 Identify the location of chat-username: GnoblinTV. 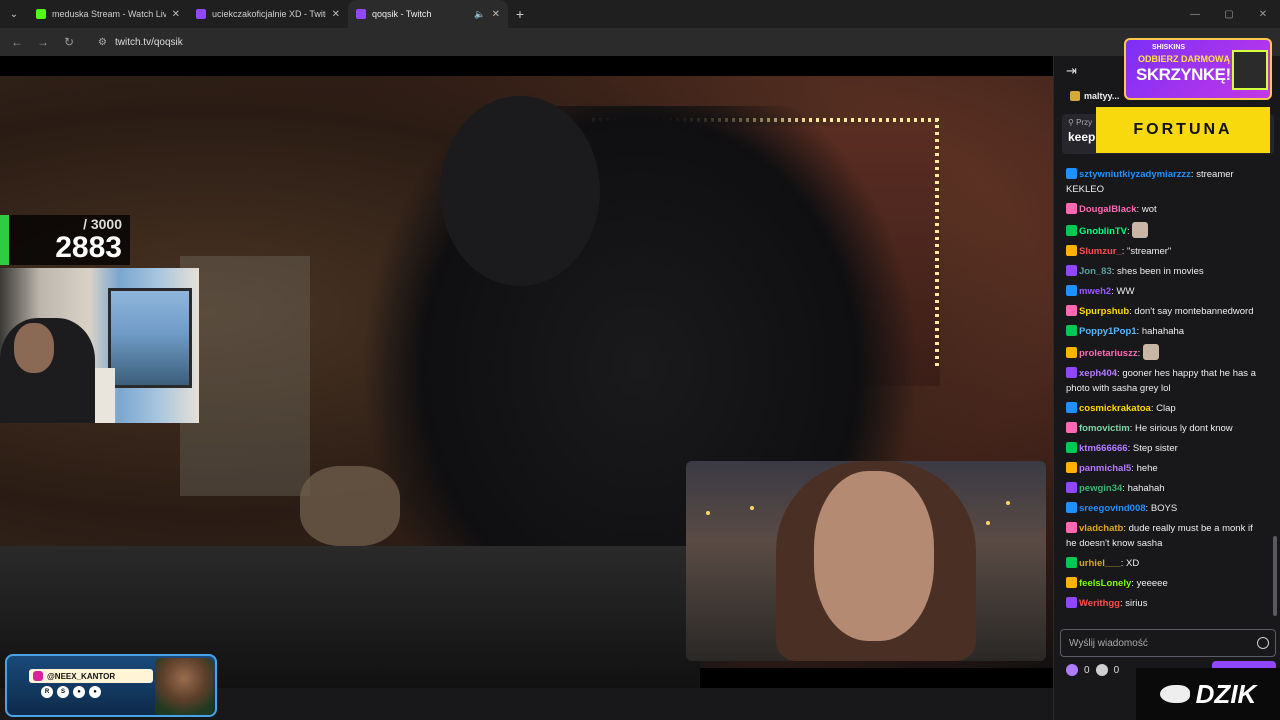
(1103, 231).